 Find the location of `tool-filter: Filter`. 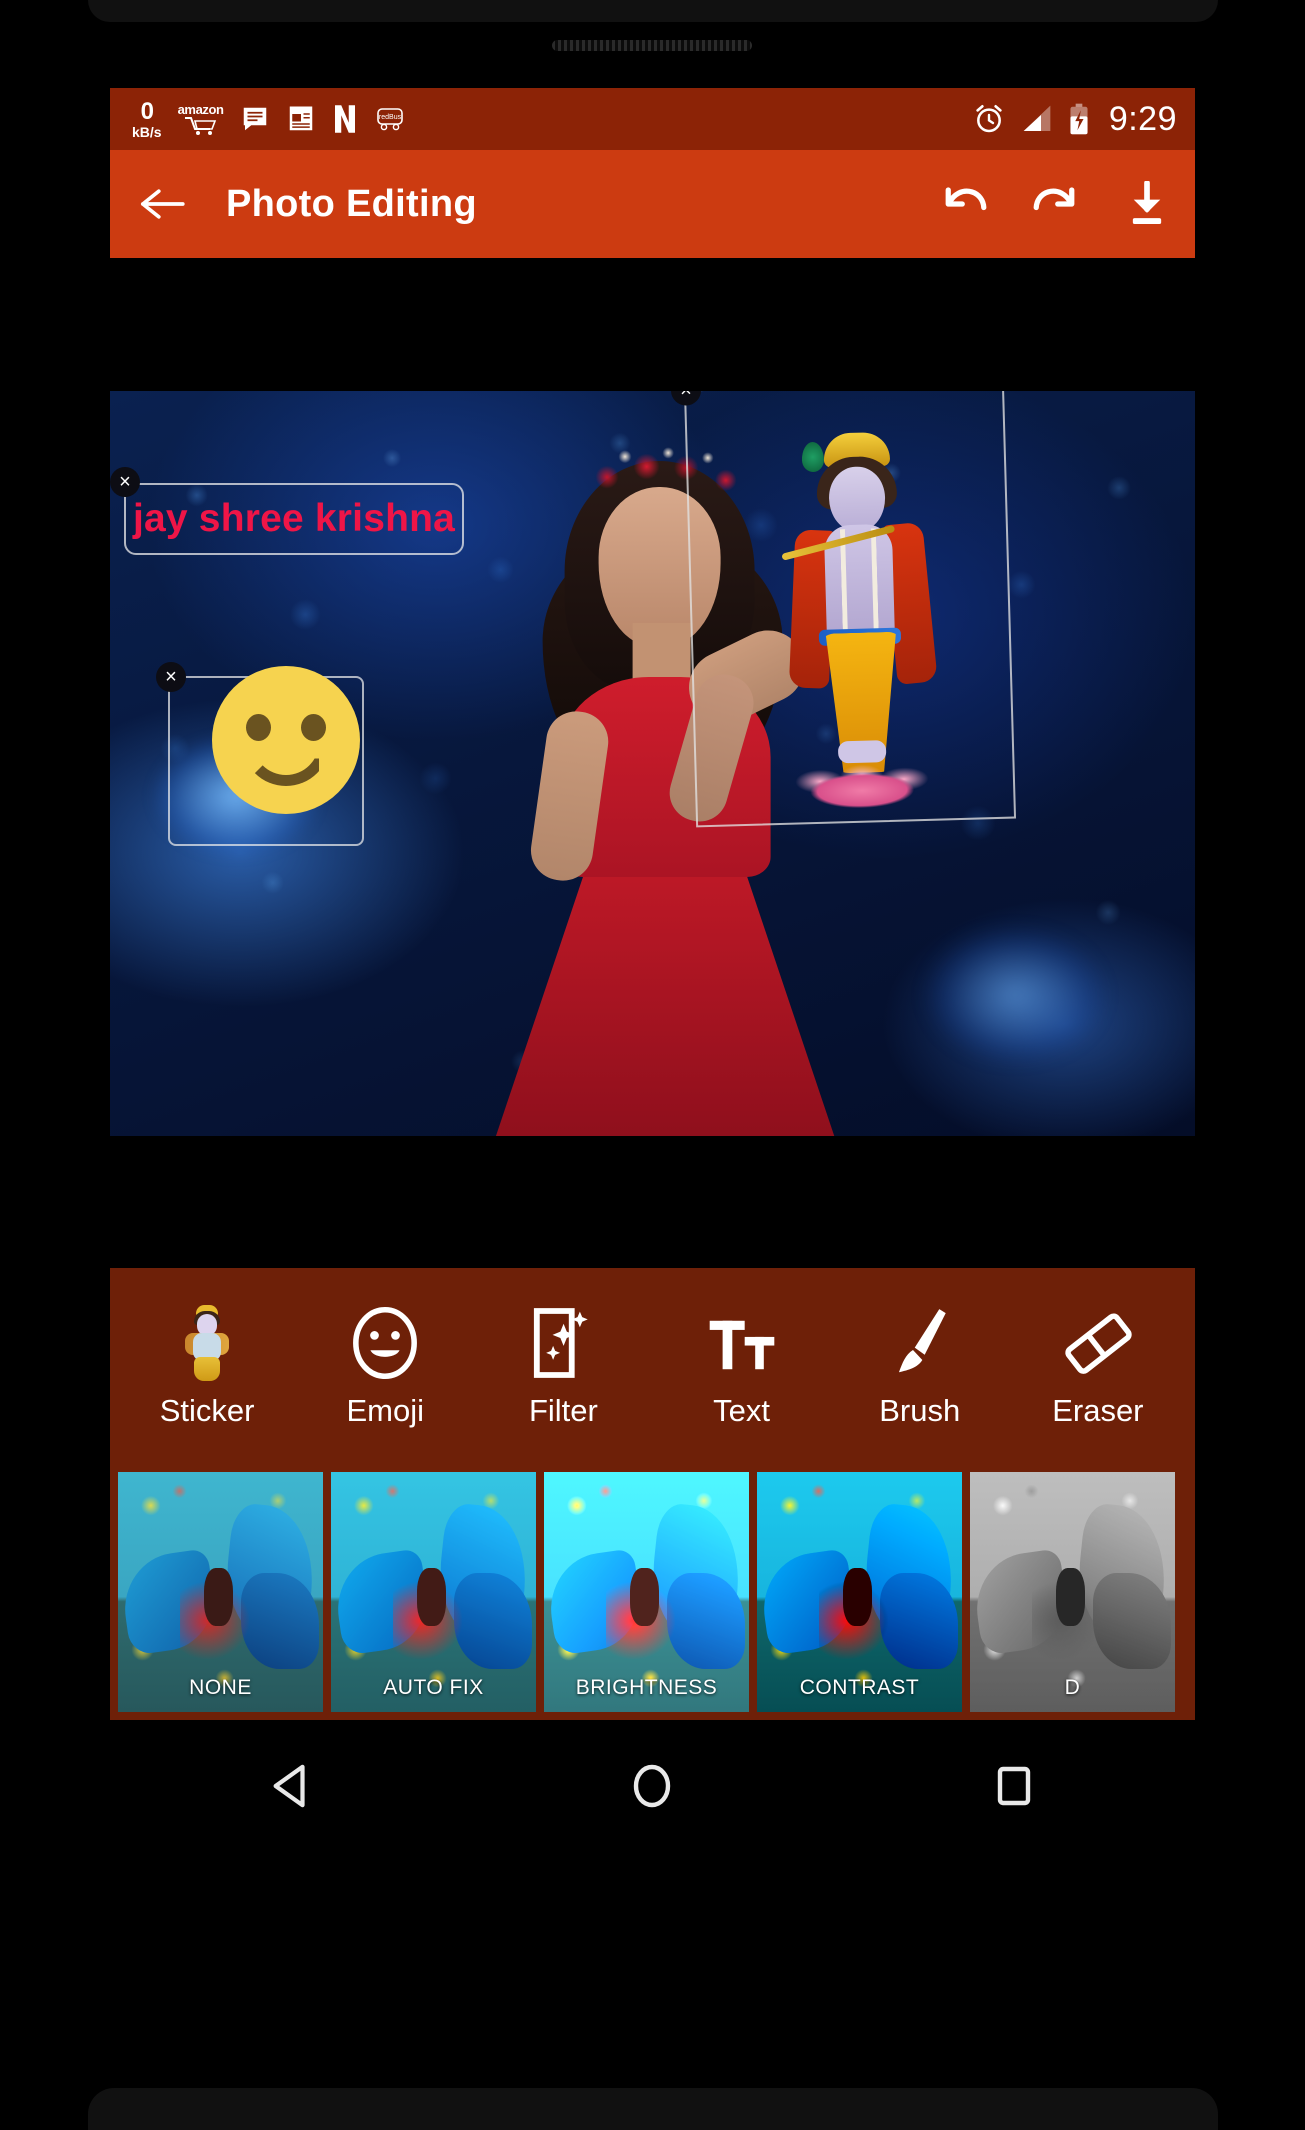

tool-filter: Filter is located at coordinates (563, 1366).